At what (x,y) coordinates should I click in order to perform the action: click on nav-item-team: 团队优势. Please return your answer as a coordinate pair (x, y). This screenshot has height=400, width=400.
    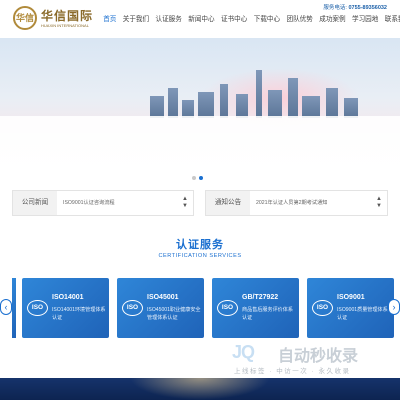
    Looking at the image, I should click on (299, 20).